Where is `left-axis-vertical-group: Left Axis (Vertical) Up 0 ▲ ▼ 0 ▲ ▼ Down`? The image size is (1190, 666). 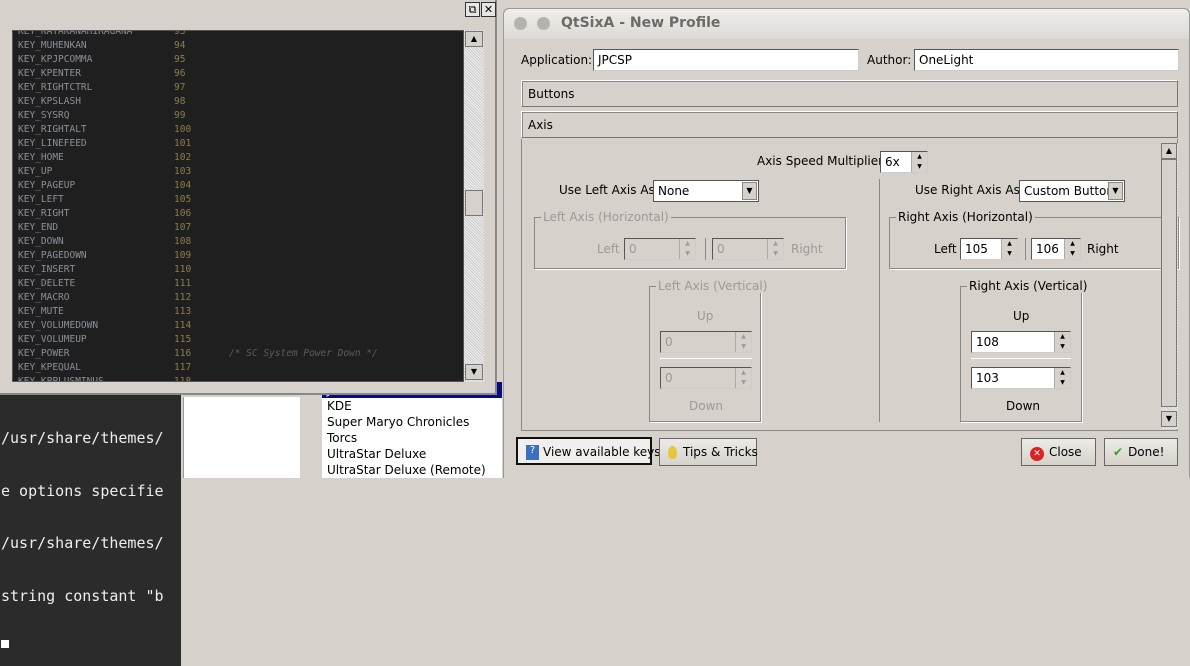
left-axis-vertical-group: Left Axis (Vertical) Up 0 ▲ ▼ 0 ▲ ▼ Down is located at coordinates (709, 350).